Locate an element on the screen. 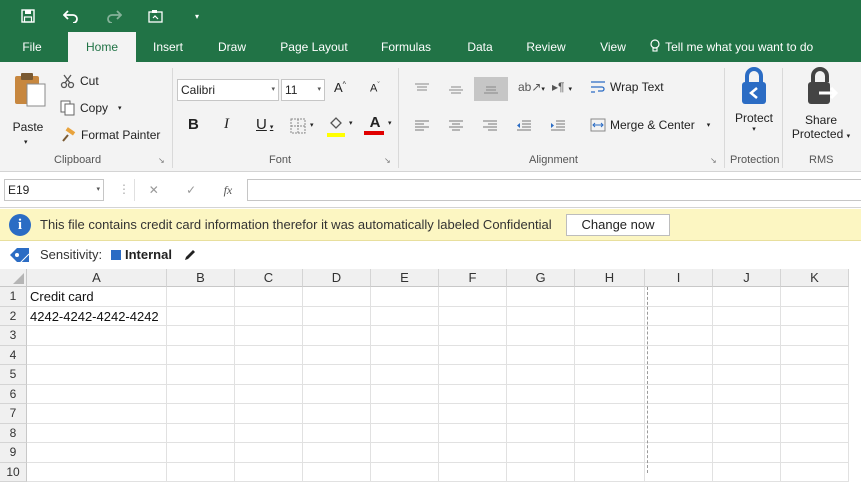 The height and width of the screenshot is (482, 861). alignment-launcher-icon: ↘ is located at coordinates (713, 160).